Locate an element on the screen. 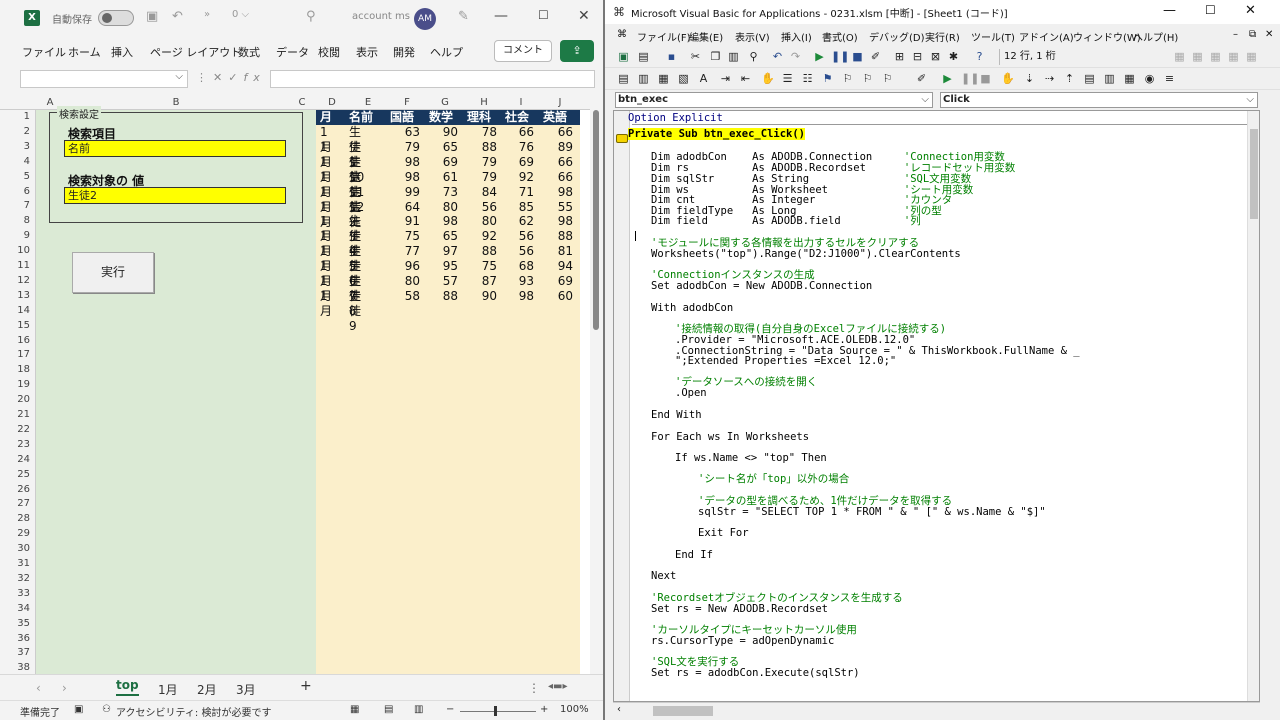 The width and height of the screenshot is (1280, 720). code-line: Set rs = New ADODB.Recordset is located at coordinates (739, 609).